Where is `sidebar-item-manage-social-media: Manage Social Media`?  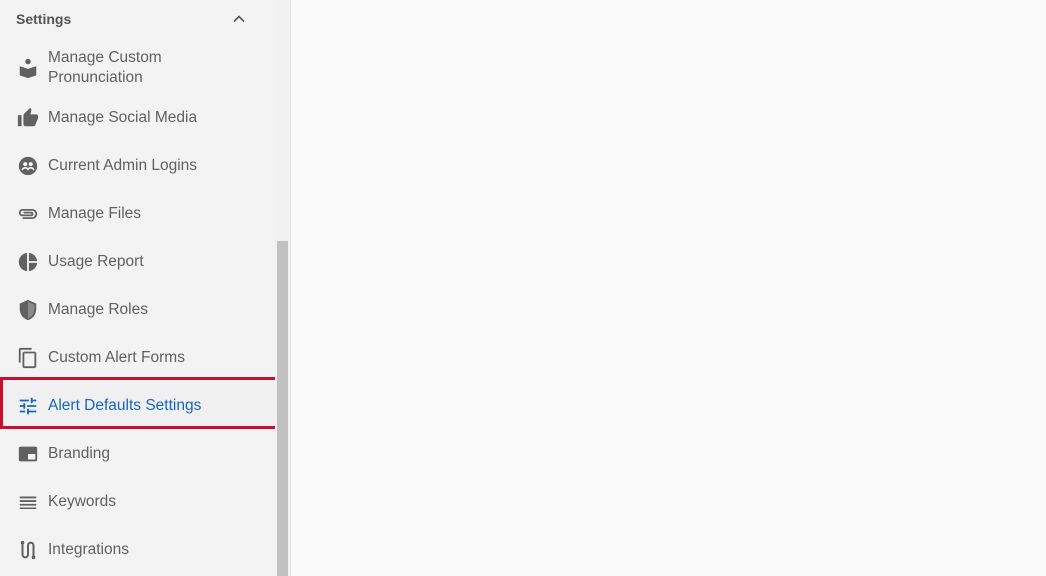 sidebar-item-manage-social-media: Manage Social Media is located at coordinates (137, 118).